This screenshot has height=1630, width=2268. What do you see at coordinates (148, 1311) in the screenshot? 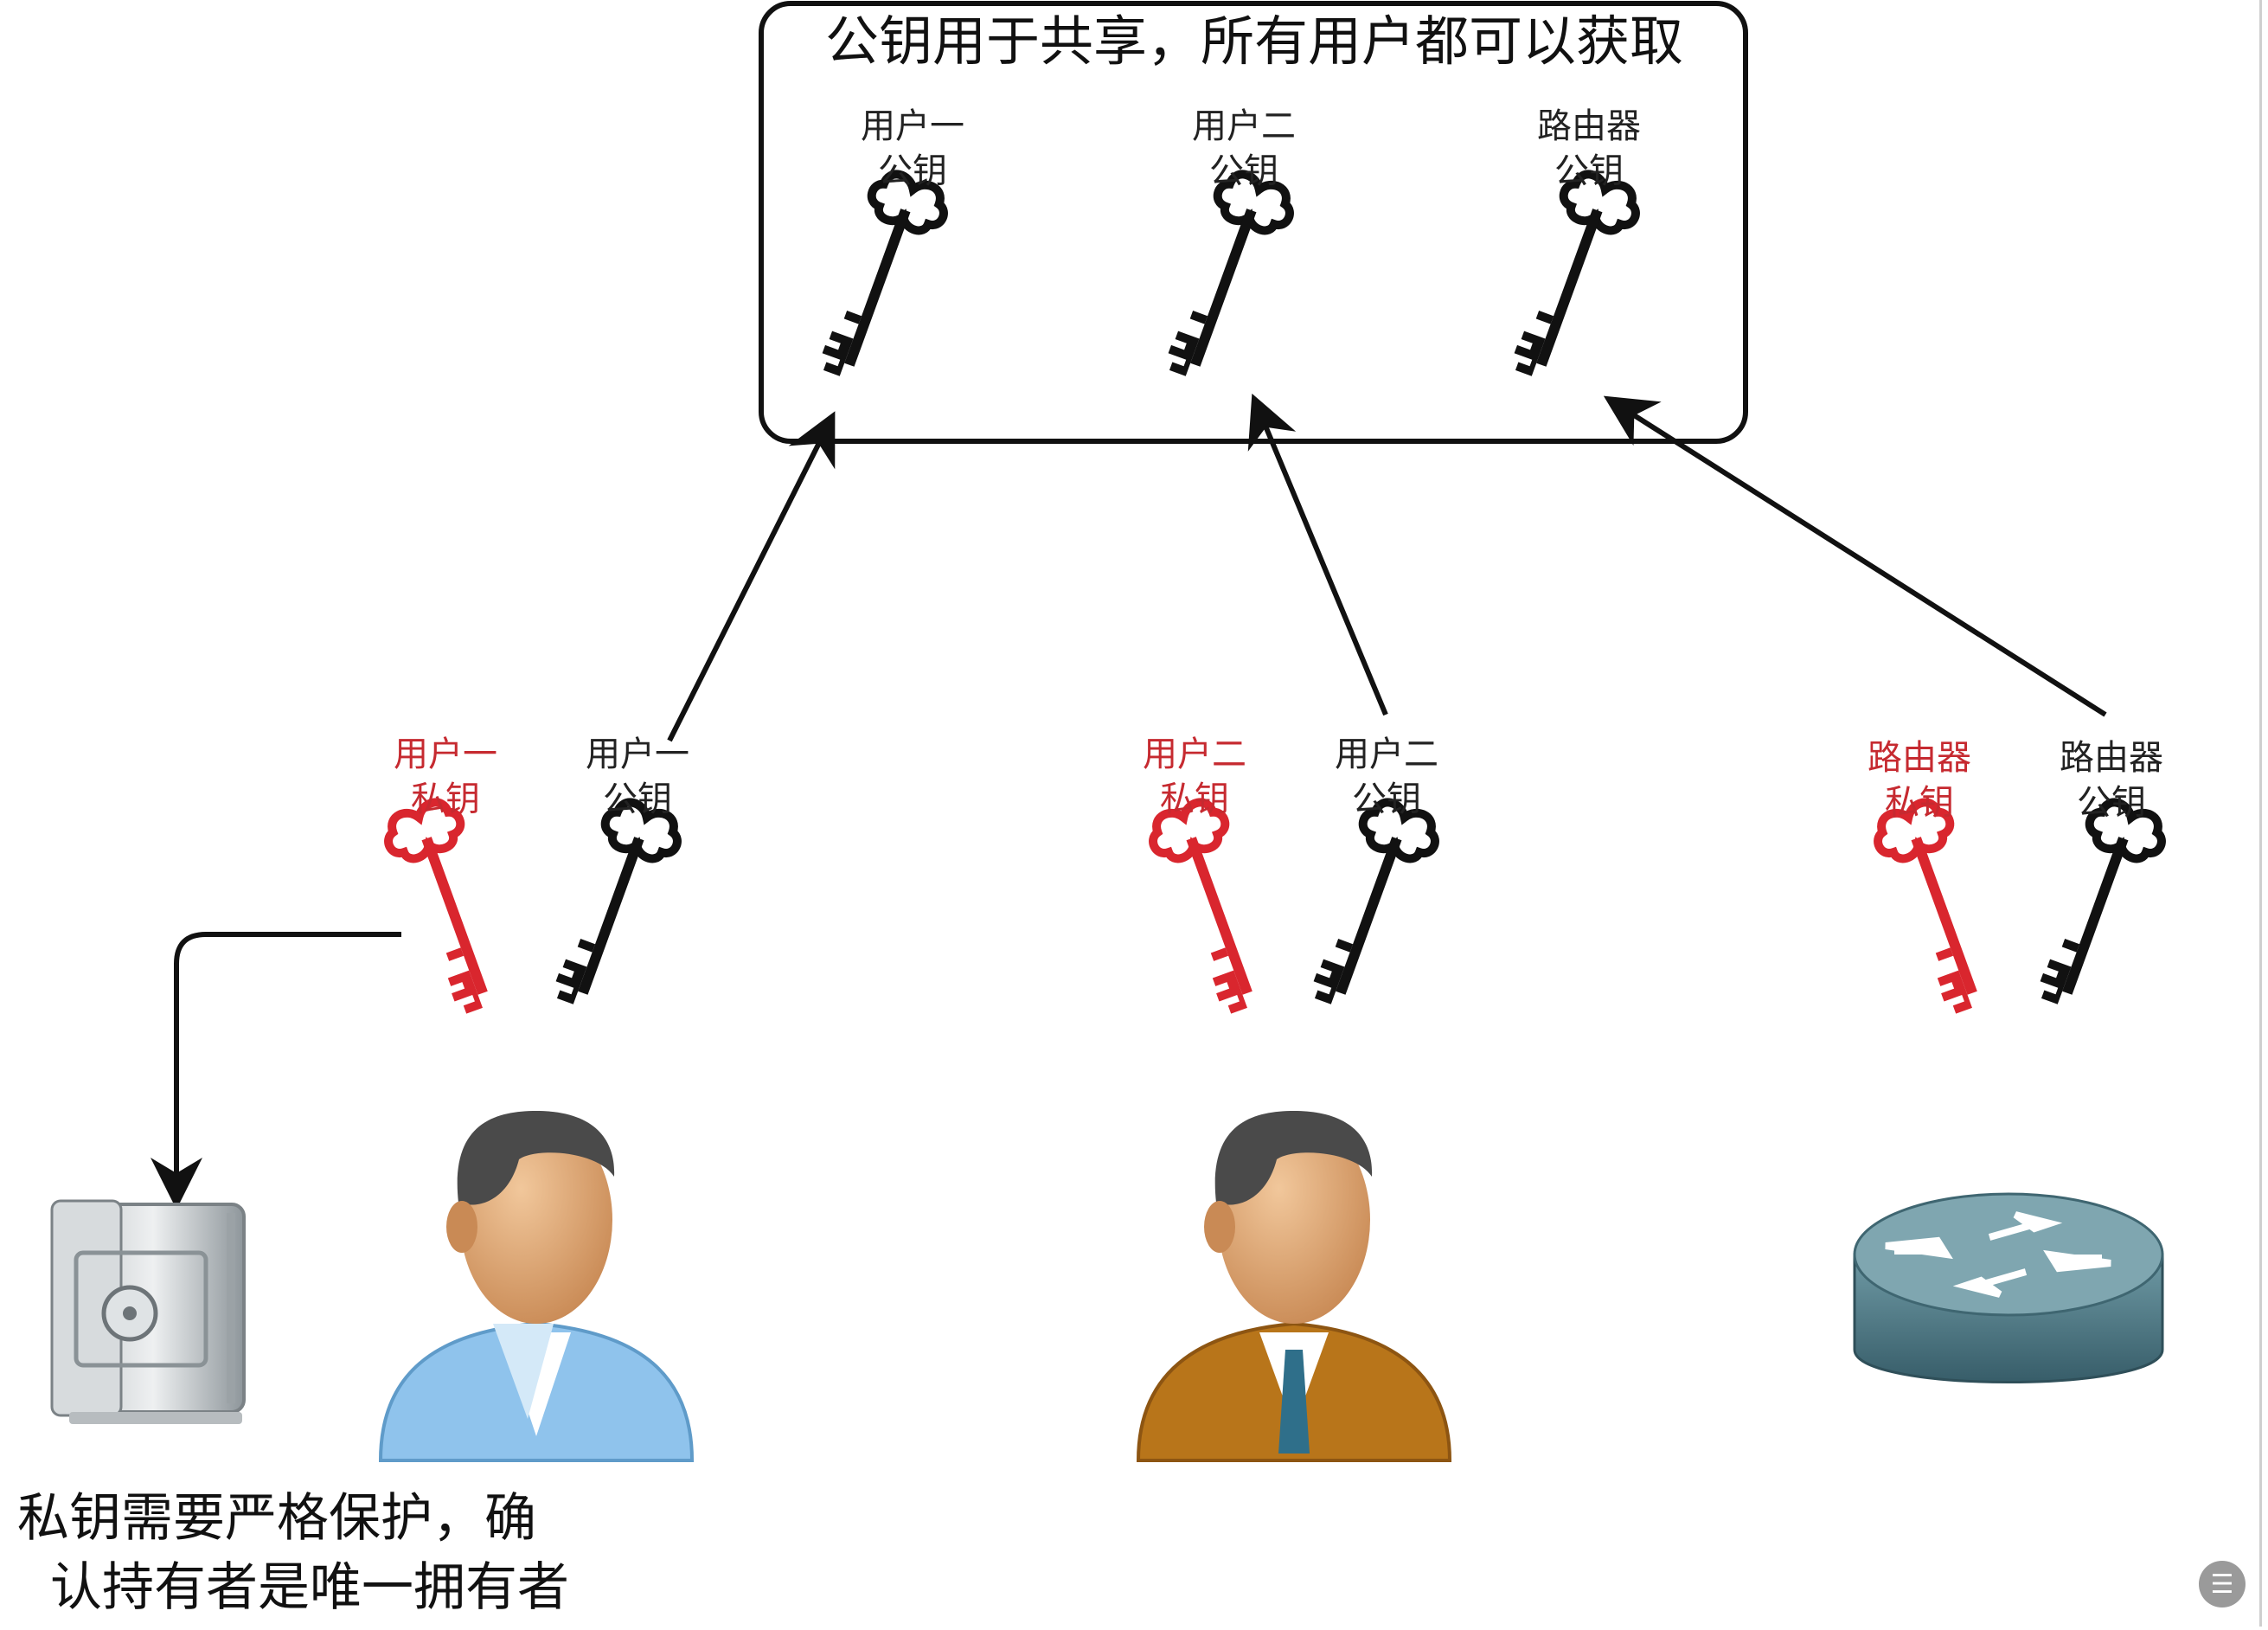
I see `safe-icon` at bounding box center [148, 1311].